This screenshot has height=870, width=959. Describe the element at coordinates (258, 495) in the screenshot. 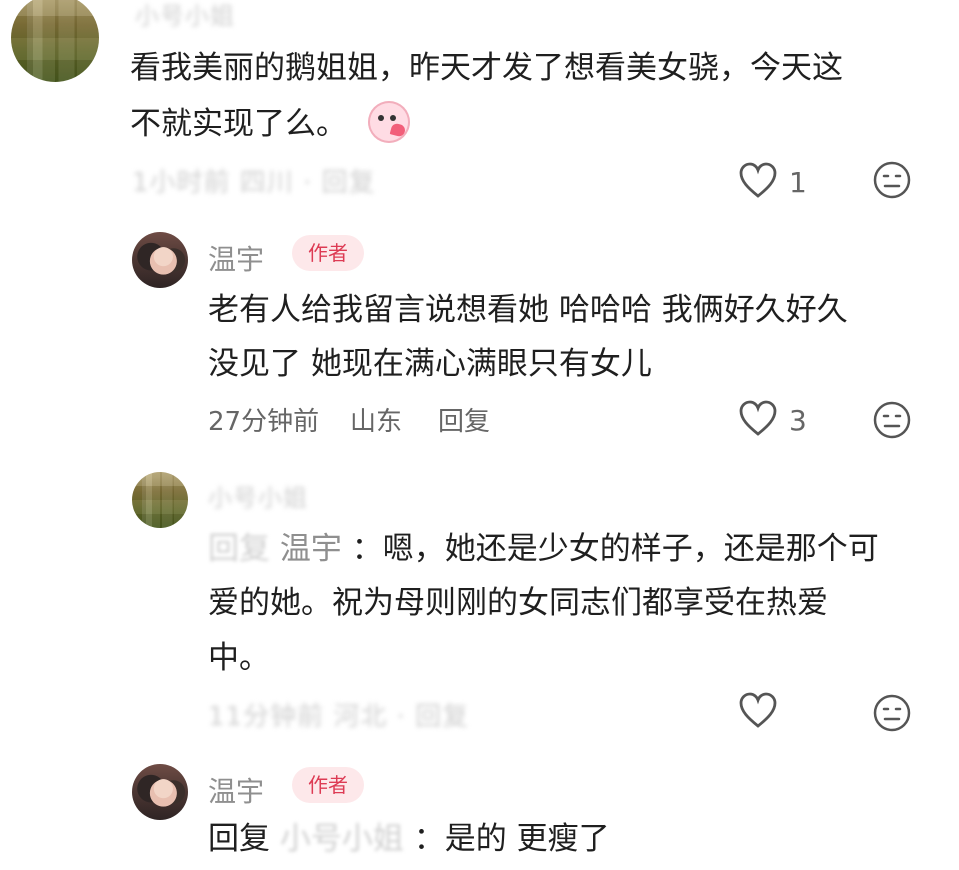

I see `reply-username: 小号小姐` at that location.